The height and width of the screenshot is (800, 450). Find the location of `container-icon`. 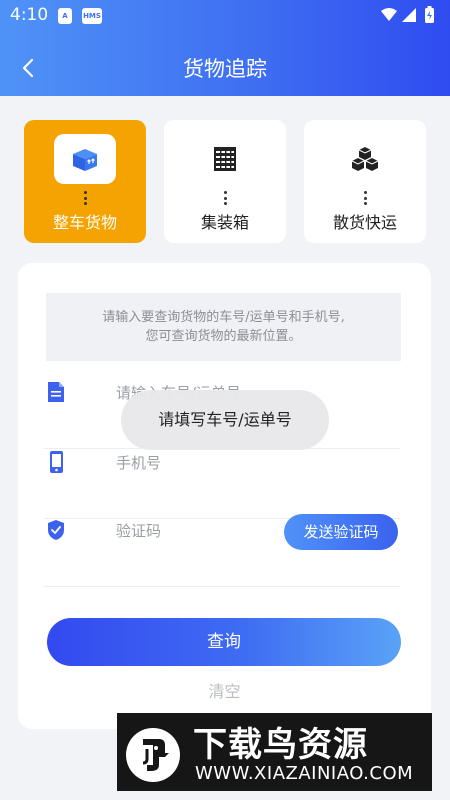

container-icon is located at coordinates (225, 159).